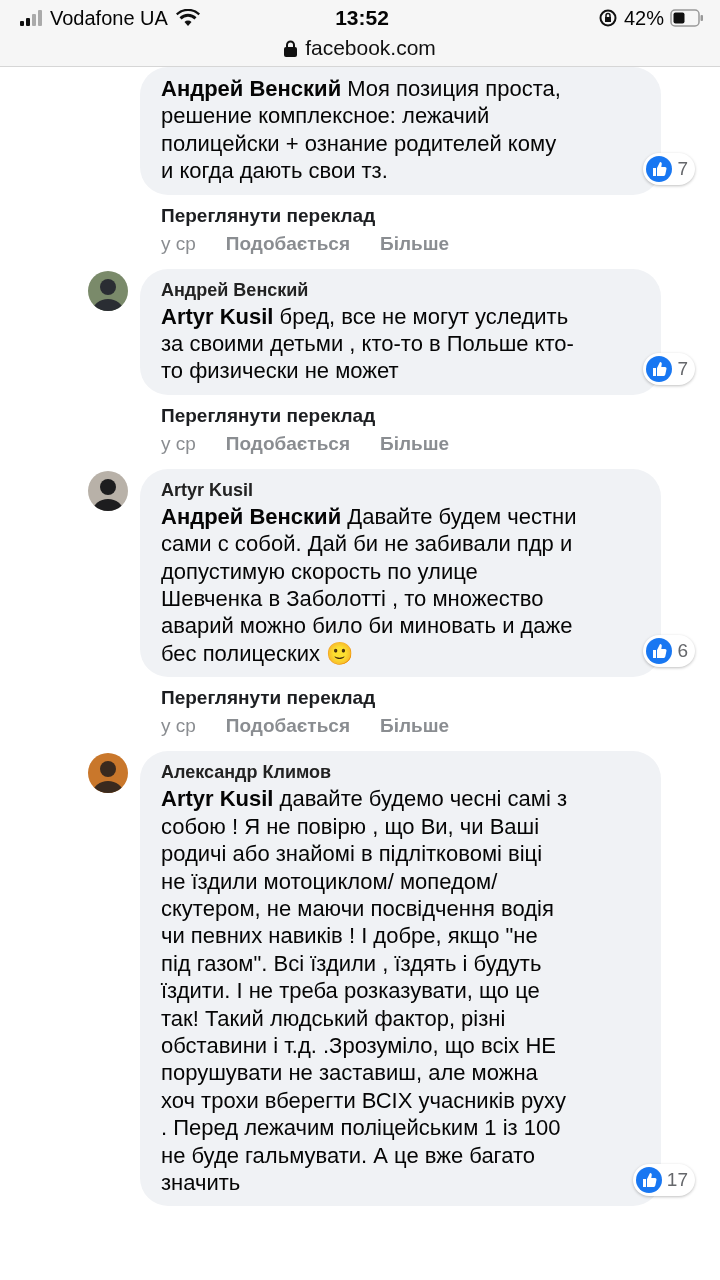 Image resolution: width=720 pixels, height=1280 pixels. Describe the element at coordinates (401, 489) in the screenshot. I see `author-name: Artyr Kusil` at that location.